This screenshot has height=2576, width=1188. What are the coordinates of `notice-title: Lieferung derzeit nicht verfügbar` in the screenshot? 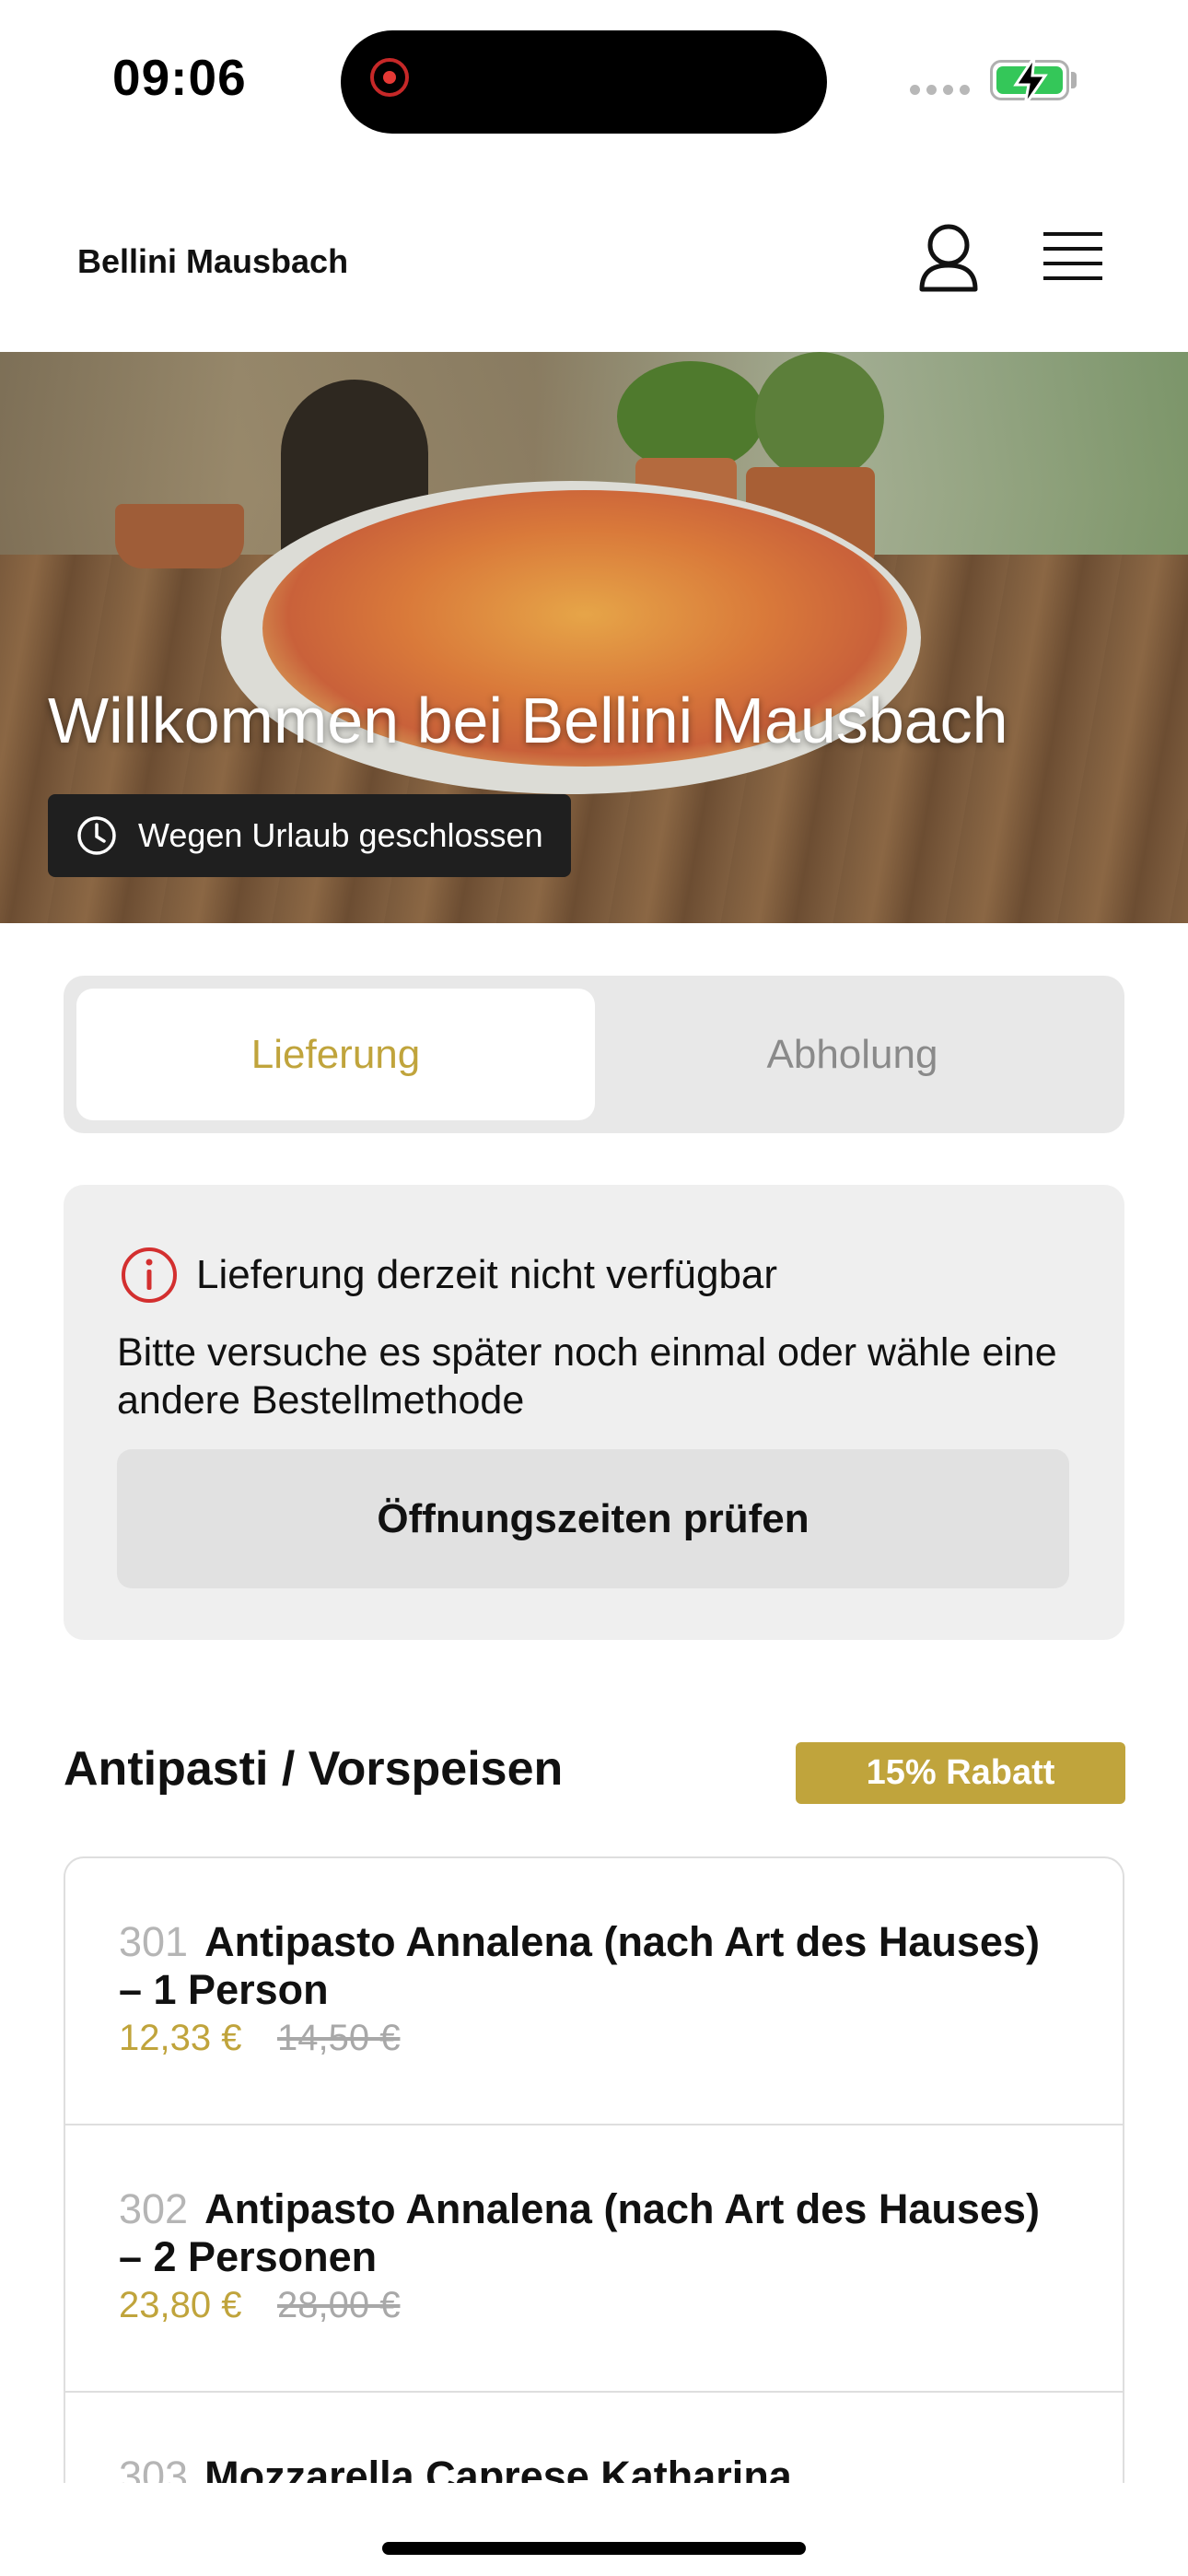 It's located at (487, 1275).